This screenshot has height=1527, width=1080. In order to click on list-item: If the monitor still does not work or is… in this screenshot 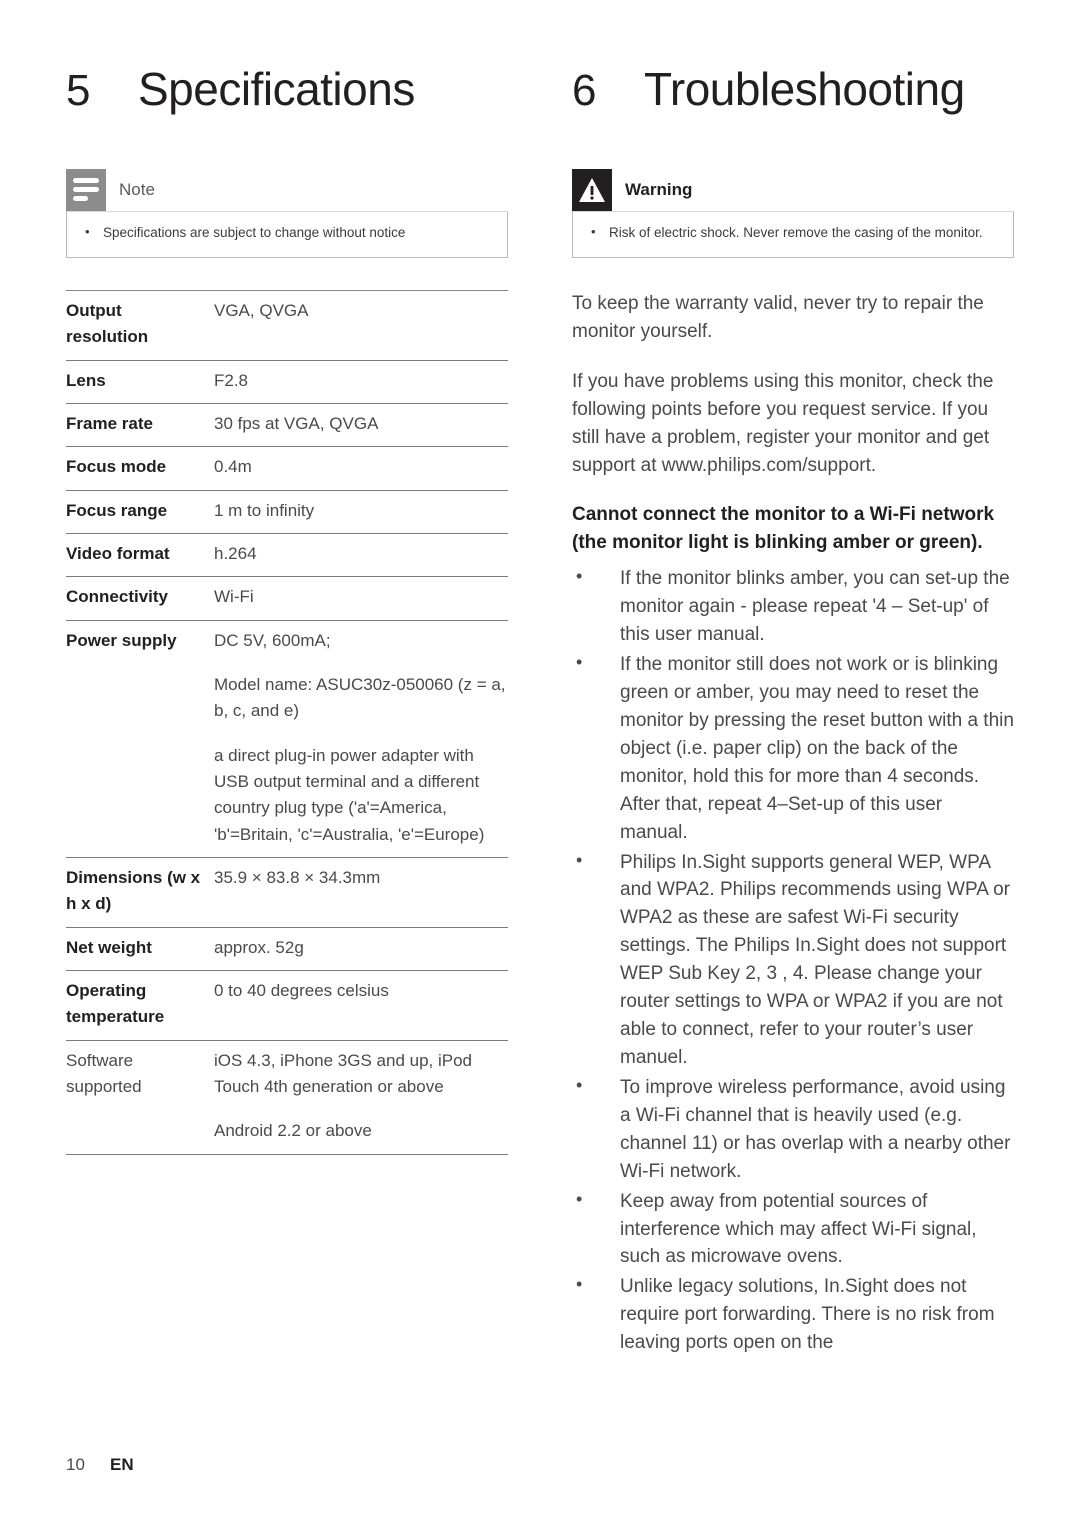, I will do `click(793, 747)`.